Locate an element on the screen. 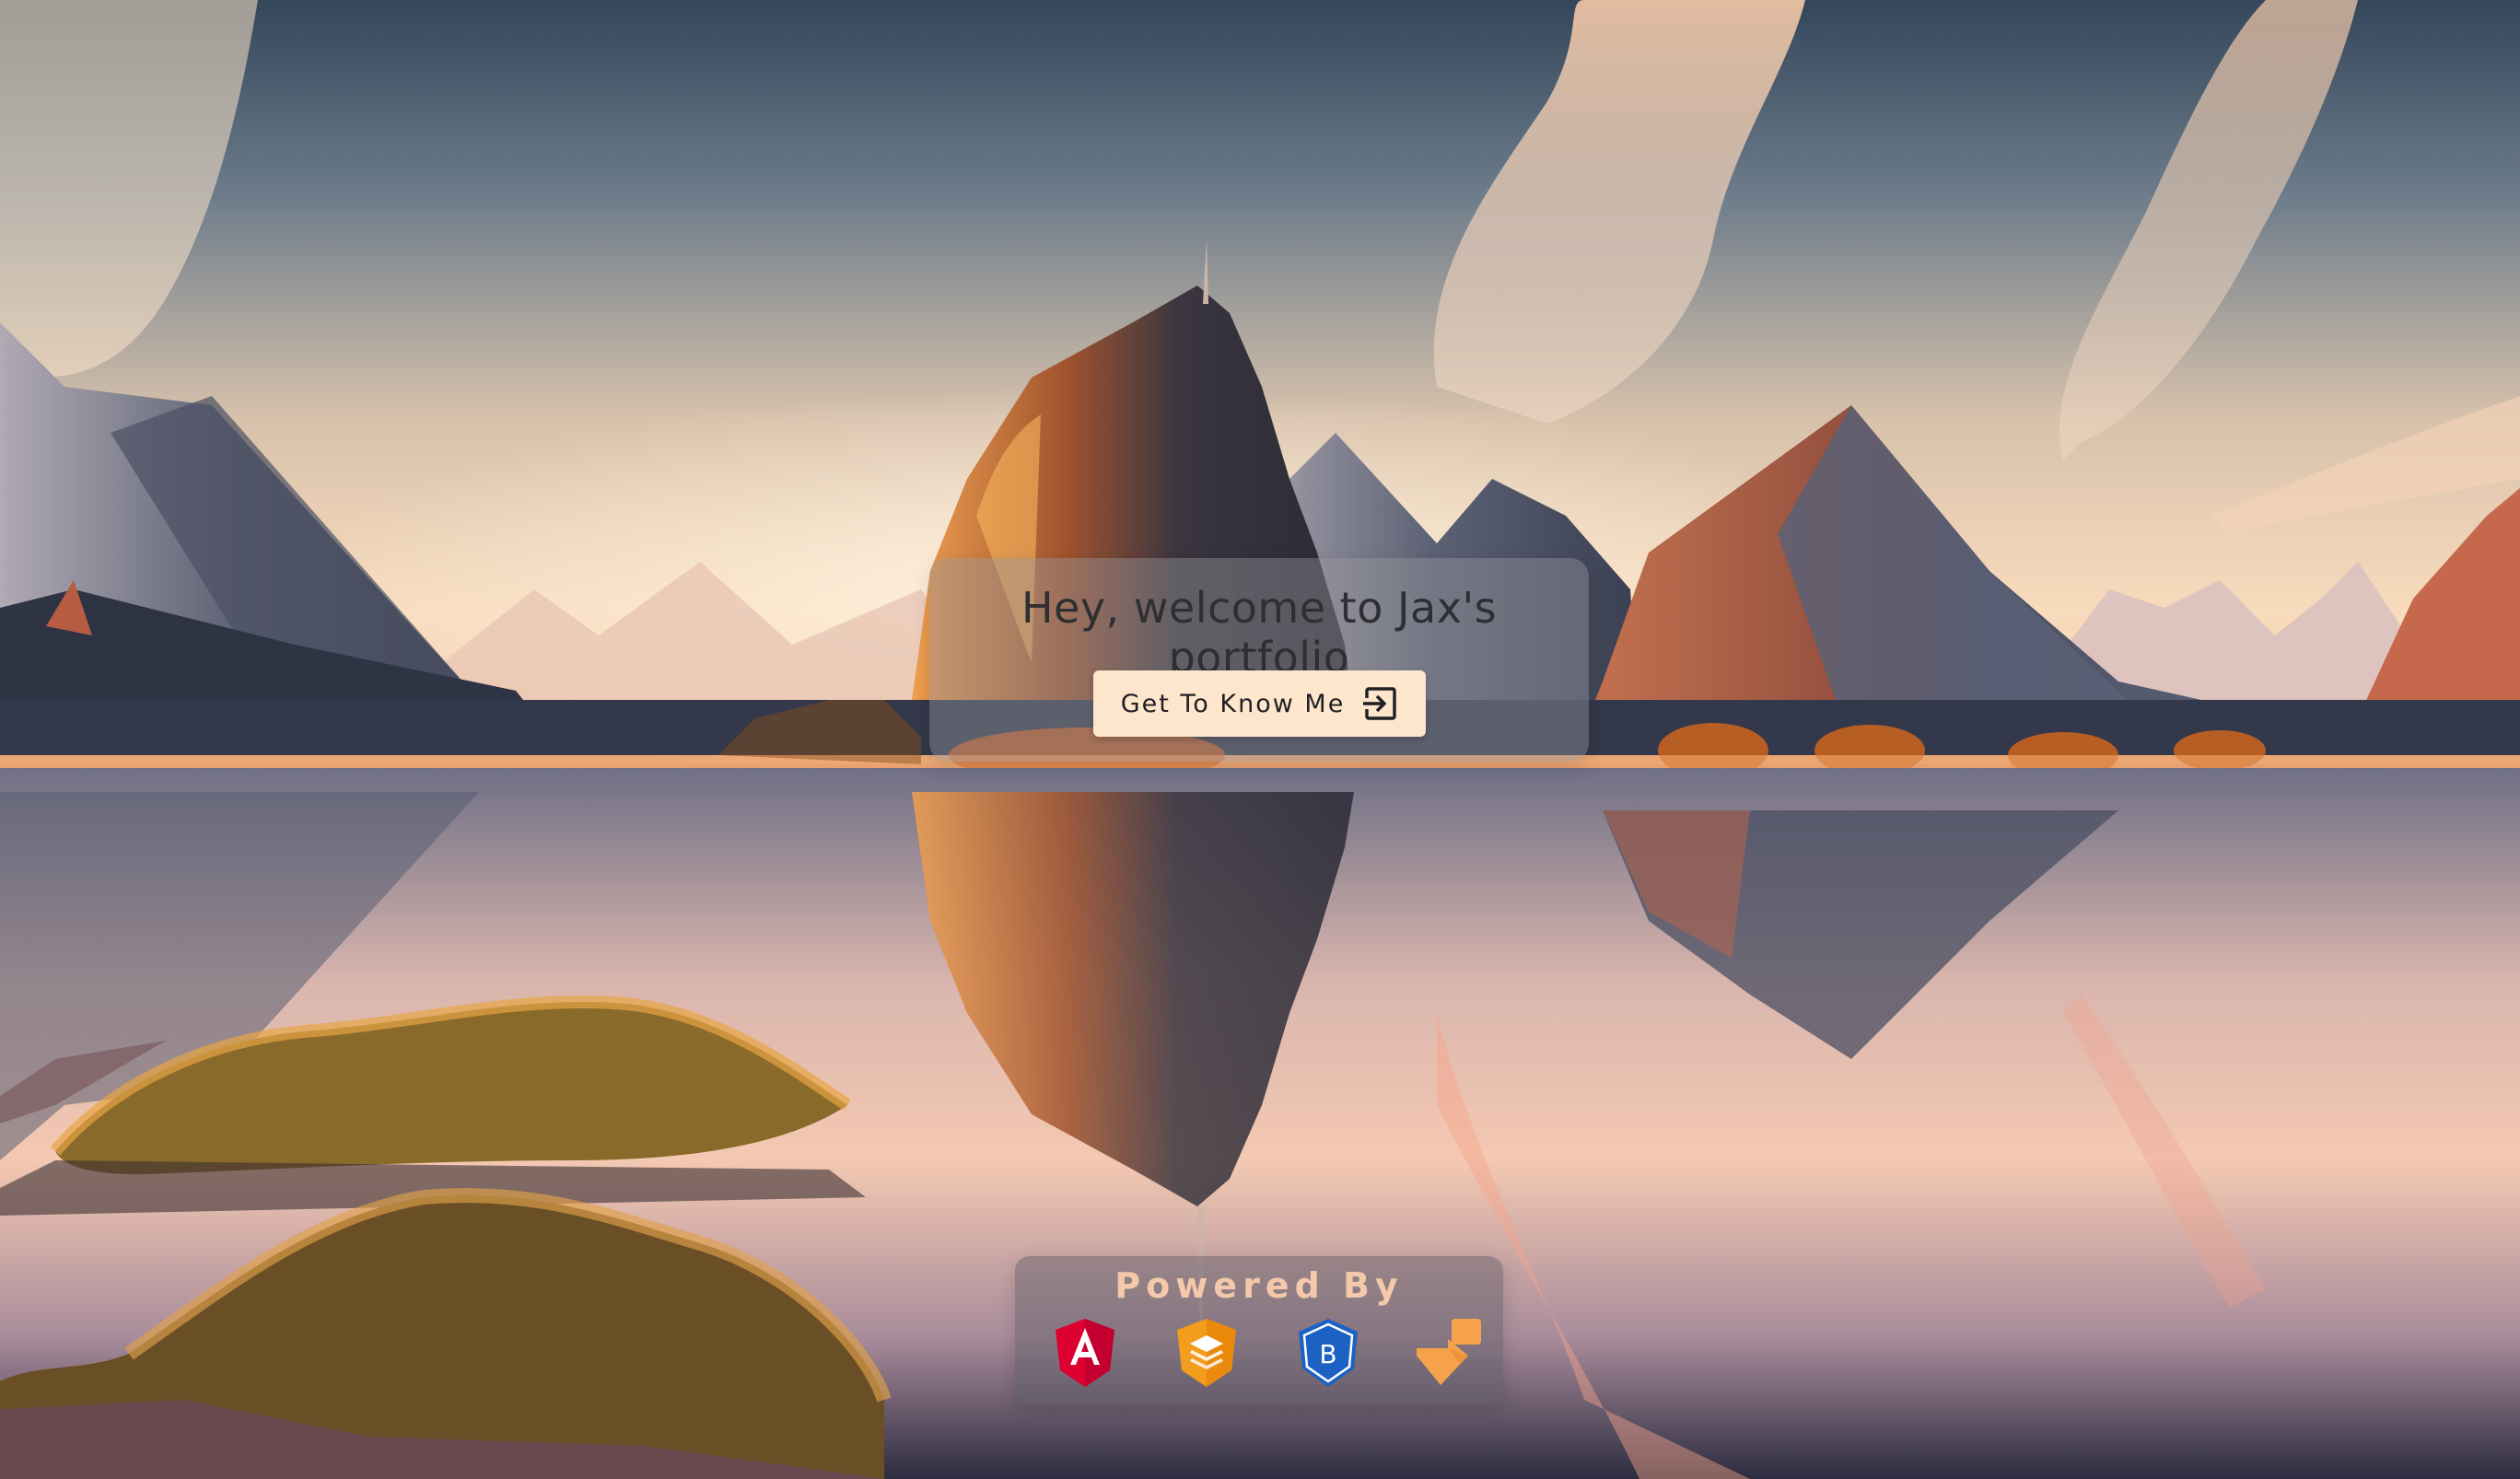 The width and height of the screenshot is (2520, 1479). login-icon is located at coordinates (1379, 703).